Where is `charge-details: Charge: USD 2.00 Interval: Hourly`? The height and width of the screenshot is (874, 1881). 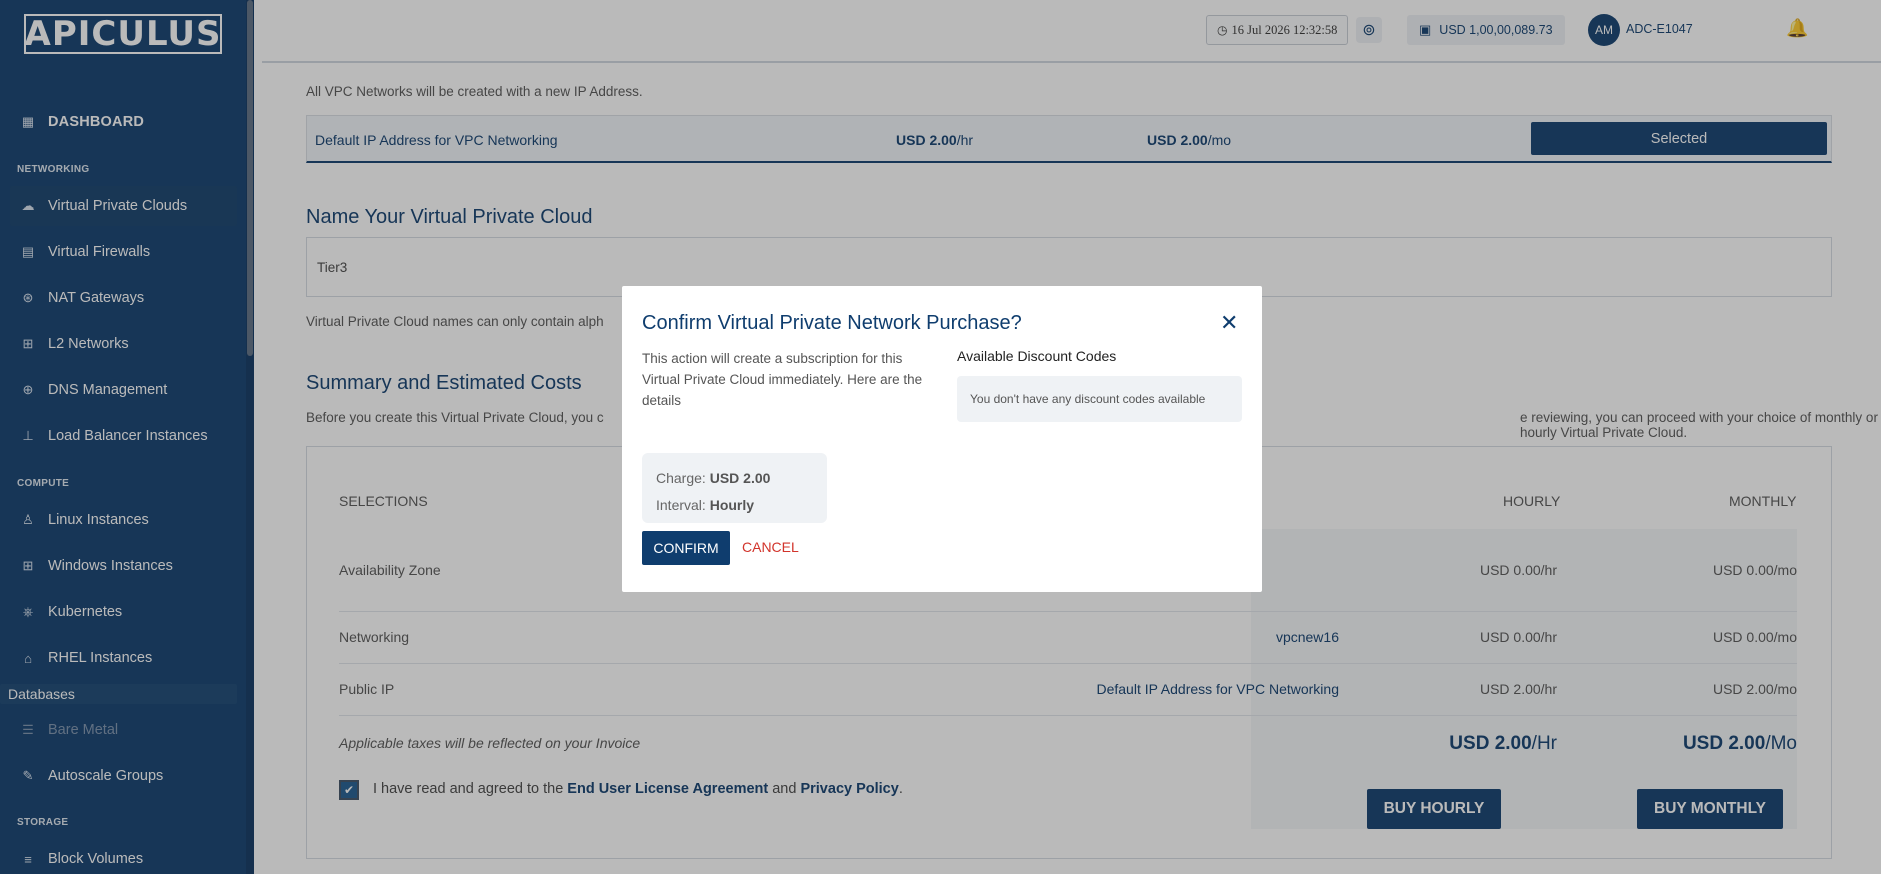 charge-details: Charge: USD 2.00 Interval: Hourly is located at coordinates (734, 488).